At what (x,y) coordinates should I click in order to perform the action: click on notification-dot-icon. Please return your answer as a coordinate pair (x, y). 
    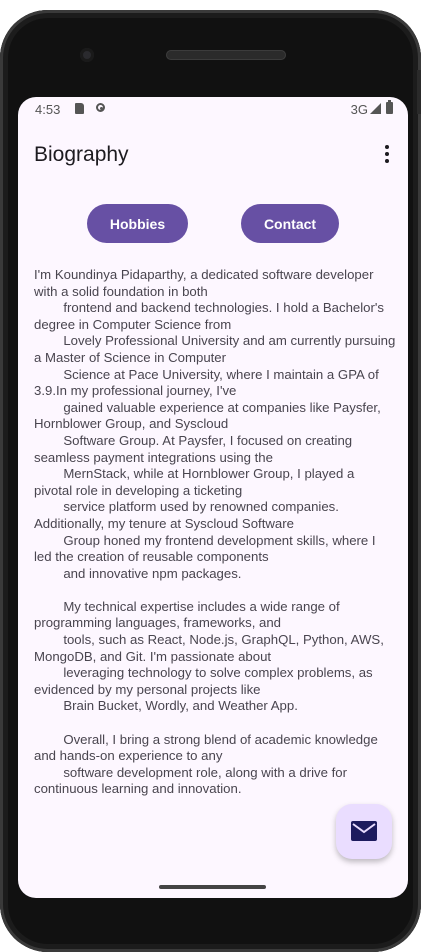
    Looking at the image, I should click on (100, 107).